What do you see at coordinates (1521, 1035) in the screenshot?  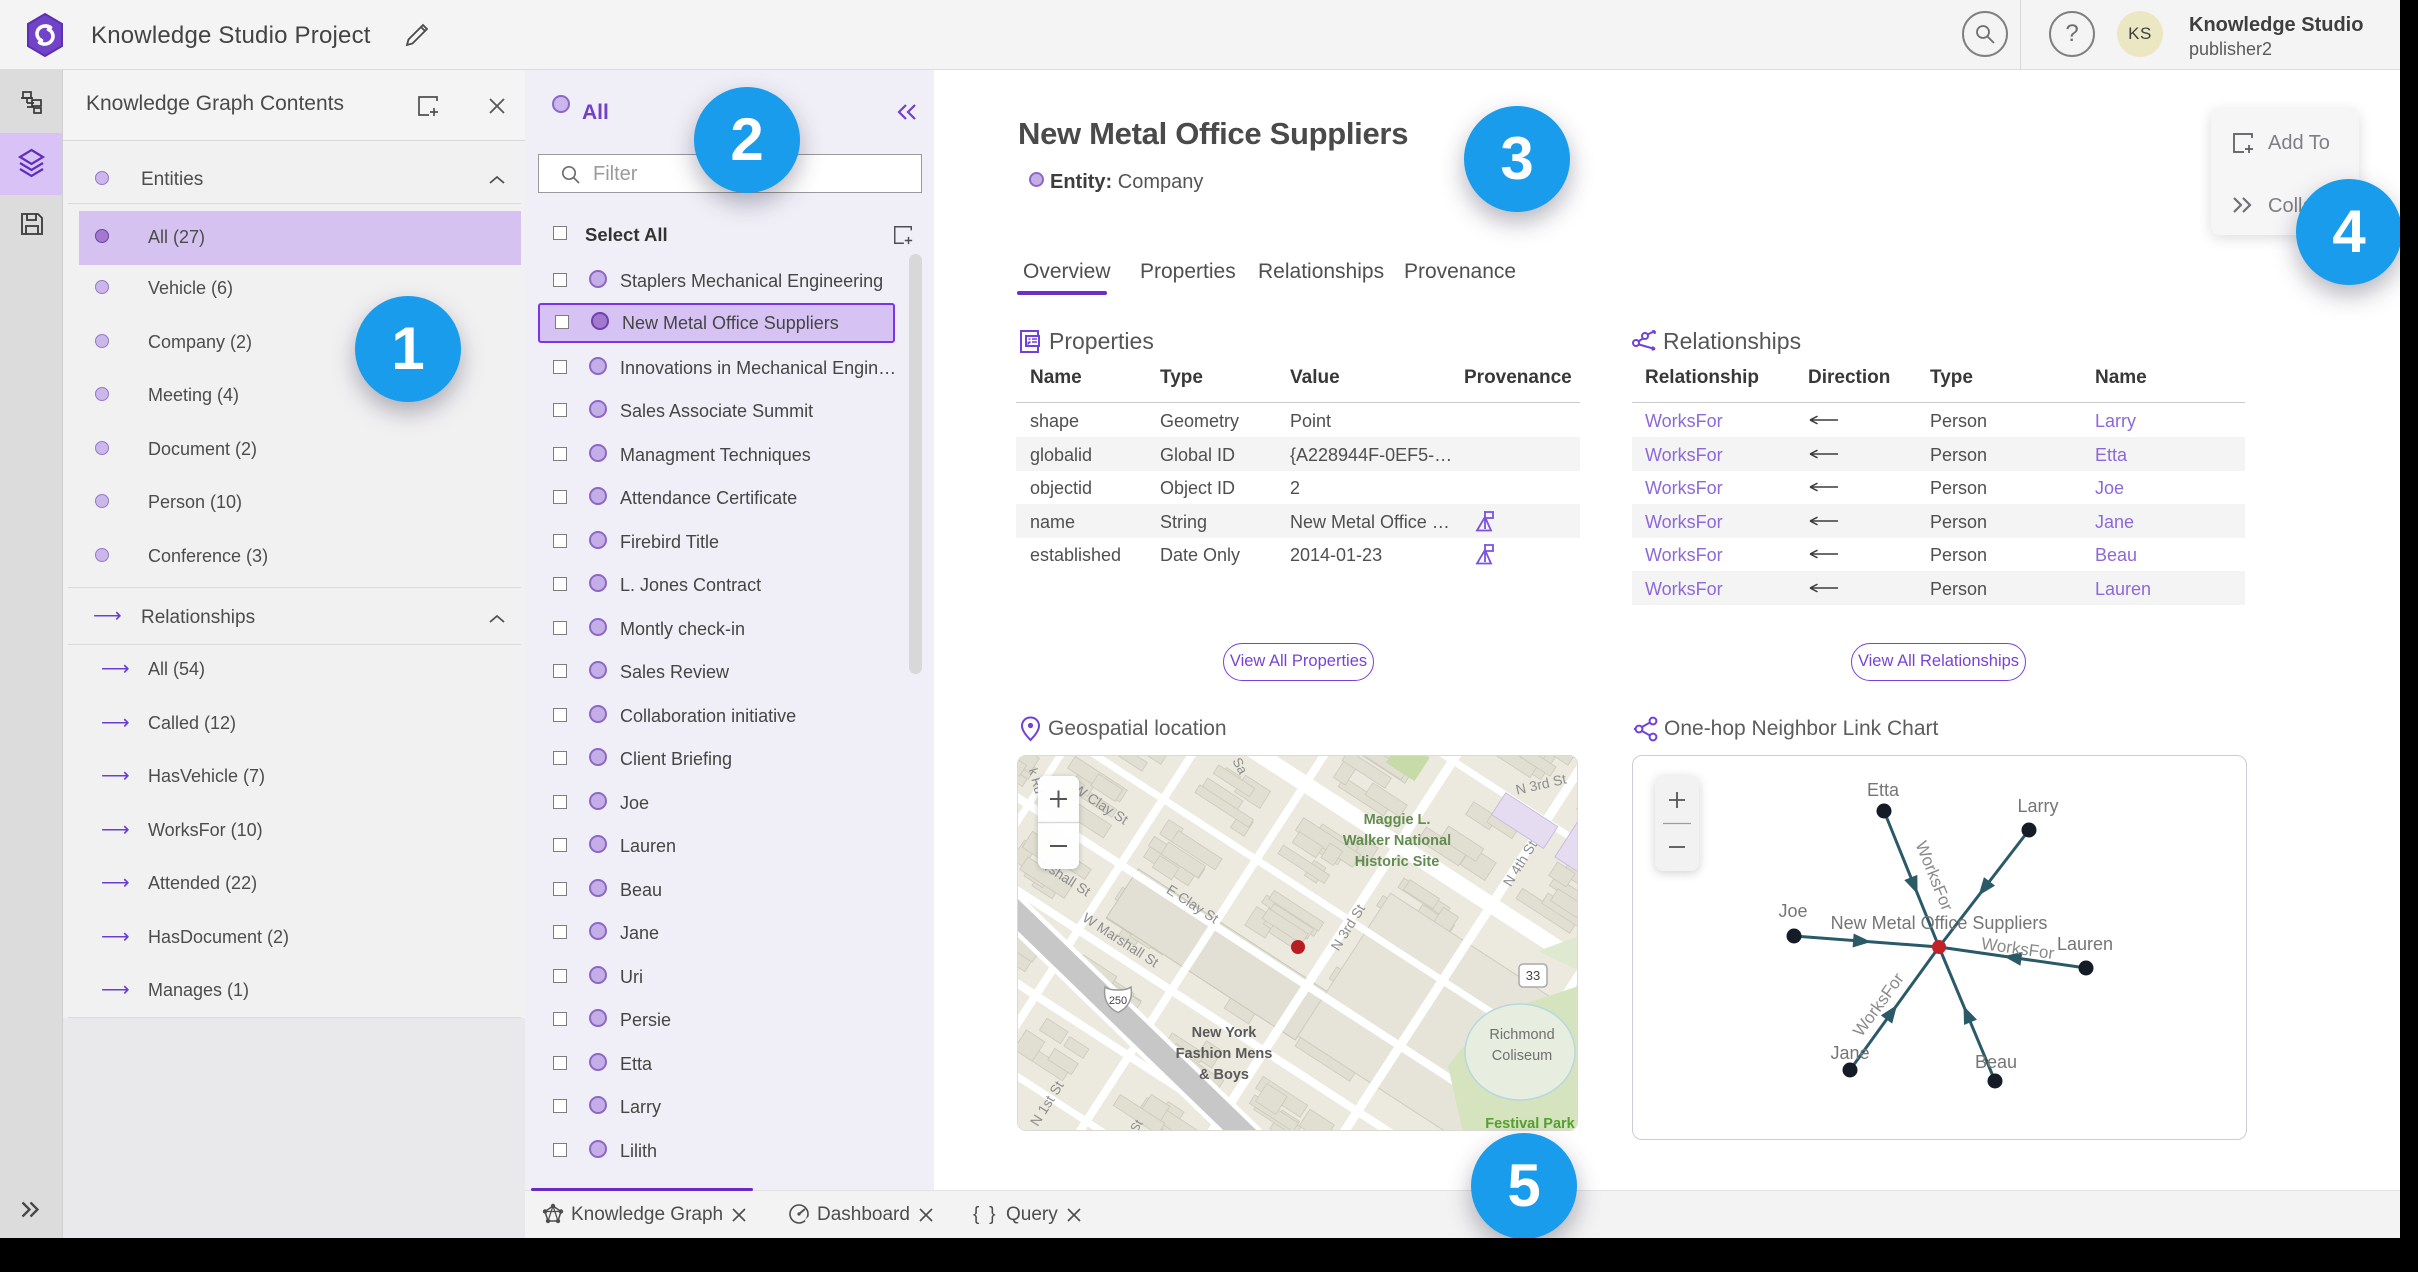 I see `svg-text: Richmond` at bounding box center [1521, 1035].